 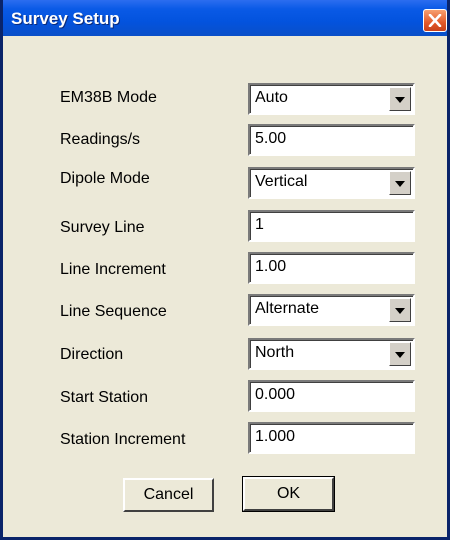 I want to click on survey-line-value: 1, so click(x=259, y=224).